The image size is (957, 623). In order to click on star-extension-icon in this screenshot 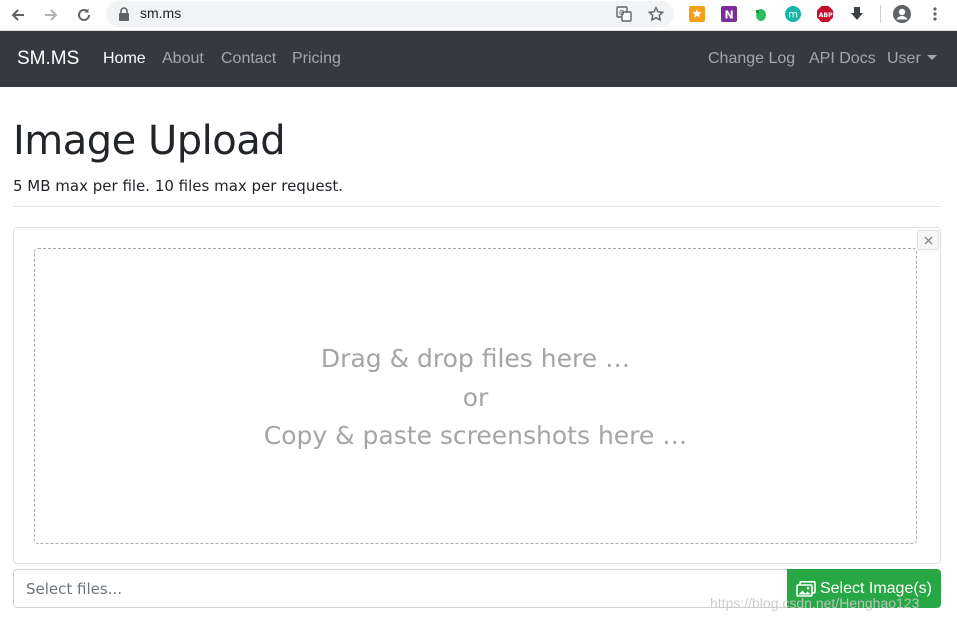, I will do `click(697, 14)`.